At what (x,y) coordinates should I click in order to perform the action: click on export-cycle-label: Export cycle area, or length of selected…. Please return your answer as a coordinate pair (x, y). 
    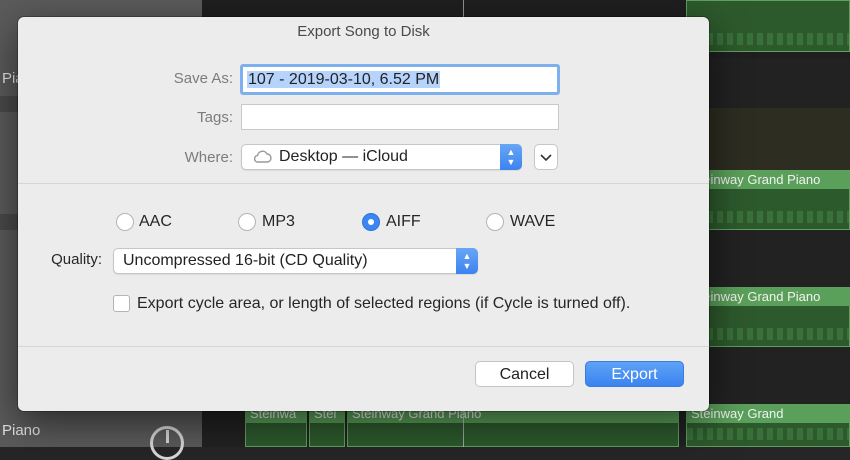
    Looking at the image, I should click on (383, 304).